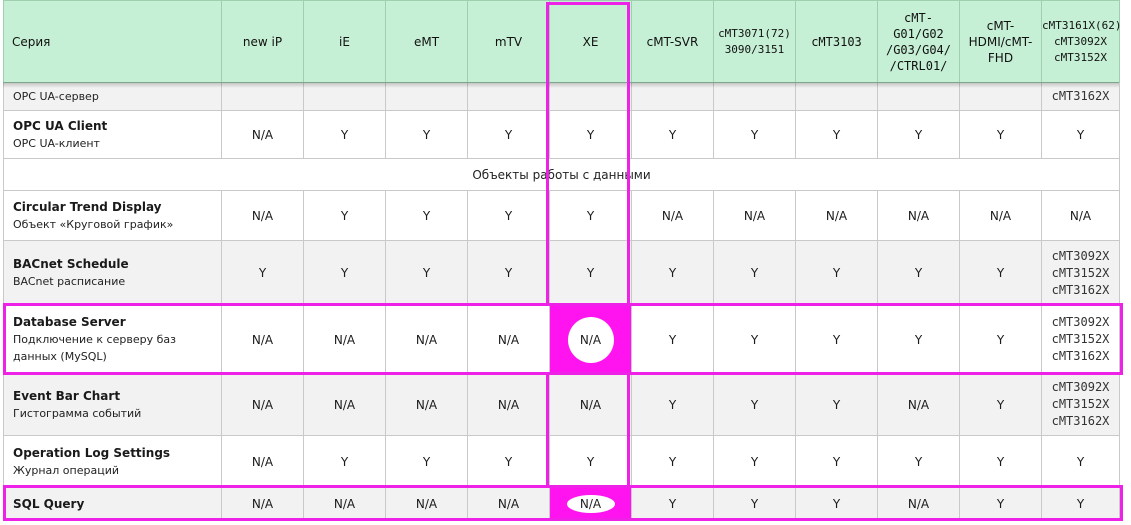 This screenshot has width=1131, height=525. What do you see at coordinates (92, 452) in the screenshot?
I see `feature-en: Operation Log Settings` at bounding box center [92, 452].